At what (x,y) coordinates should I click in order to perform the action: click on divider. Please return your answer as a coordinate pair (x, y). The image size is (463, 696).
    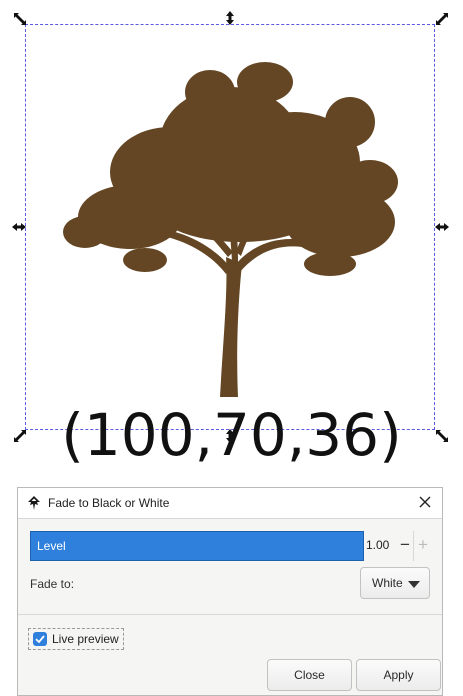
    Looking at the image, I should click on (230, 614).